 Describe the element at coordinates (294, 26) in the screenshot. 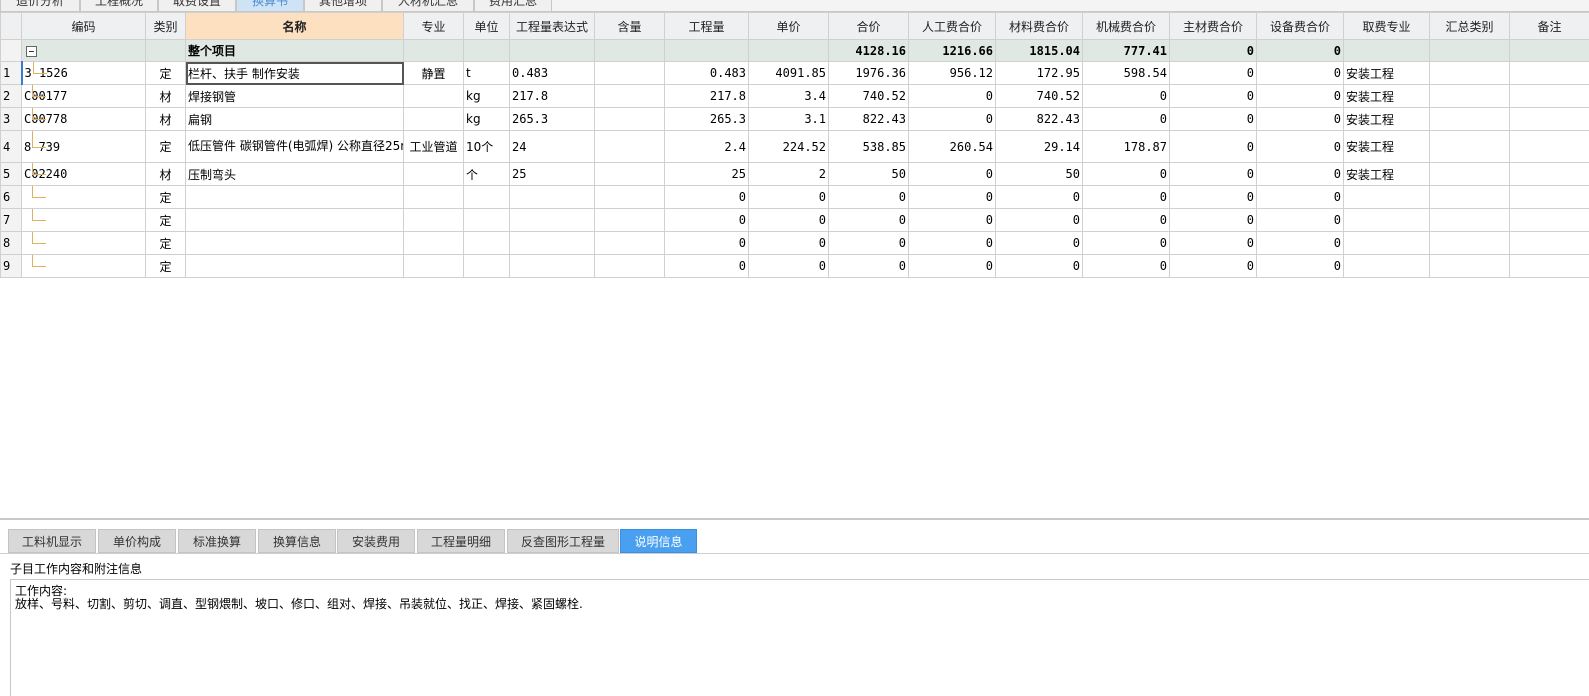

I see `col-header-name: 名称` at that location.